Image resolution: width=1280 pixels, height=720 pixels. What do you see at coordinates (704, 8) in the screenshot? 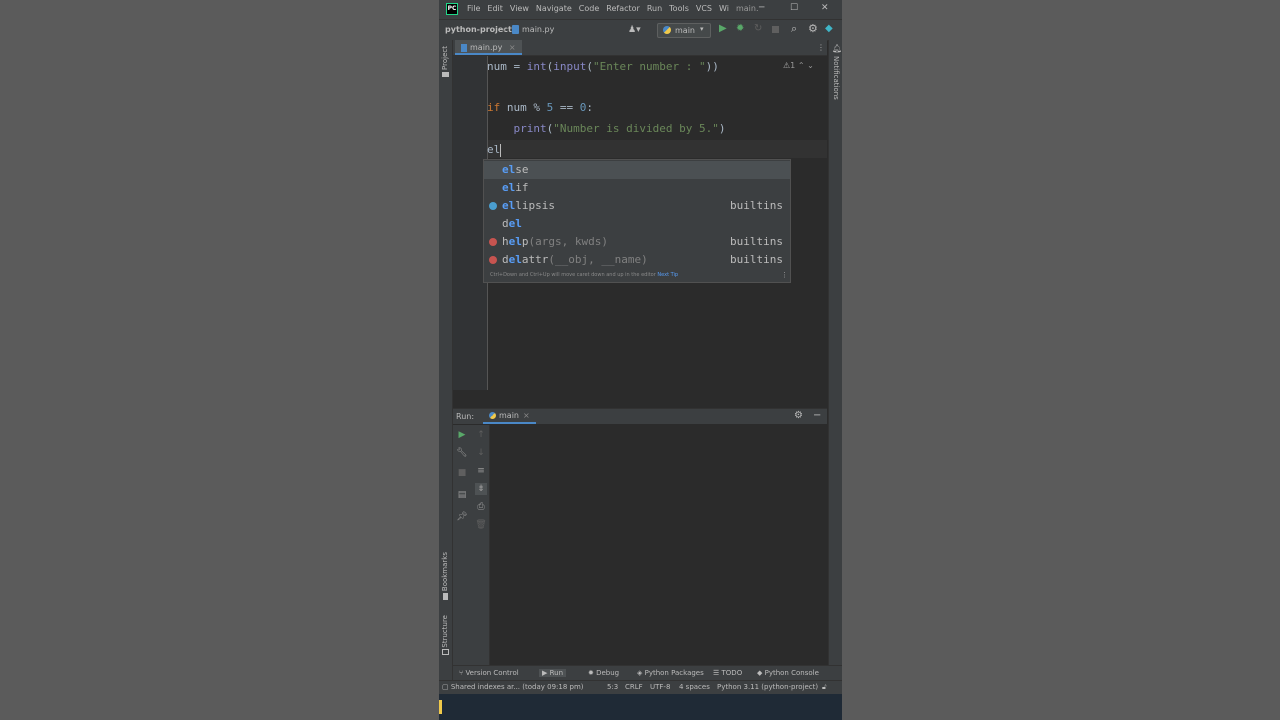
I see `menu-vcs: VCS` at bounding box center [704, 8].